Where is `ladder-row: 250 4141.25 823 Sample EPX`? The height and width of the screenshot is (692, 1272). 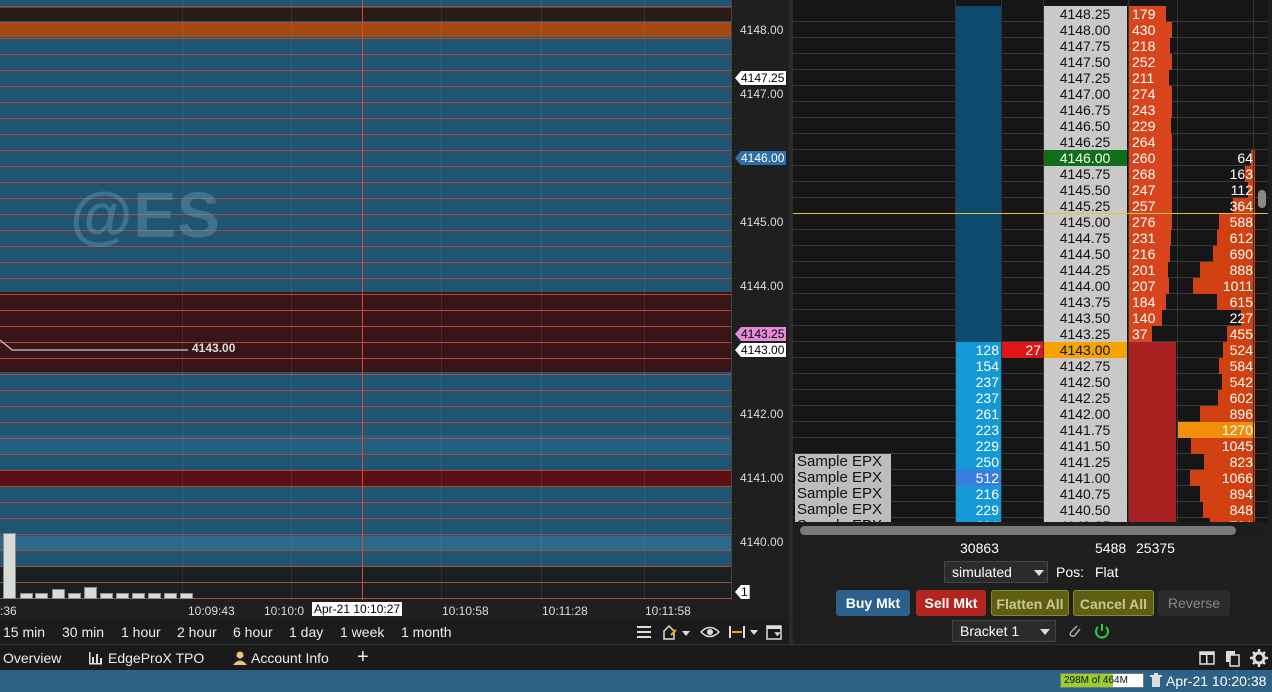 ladder-row: 250 4141.25 823 Sample EPX is located at coordinates (1030, 462).